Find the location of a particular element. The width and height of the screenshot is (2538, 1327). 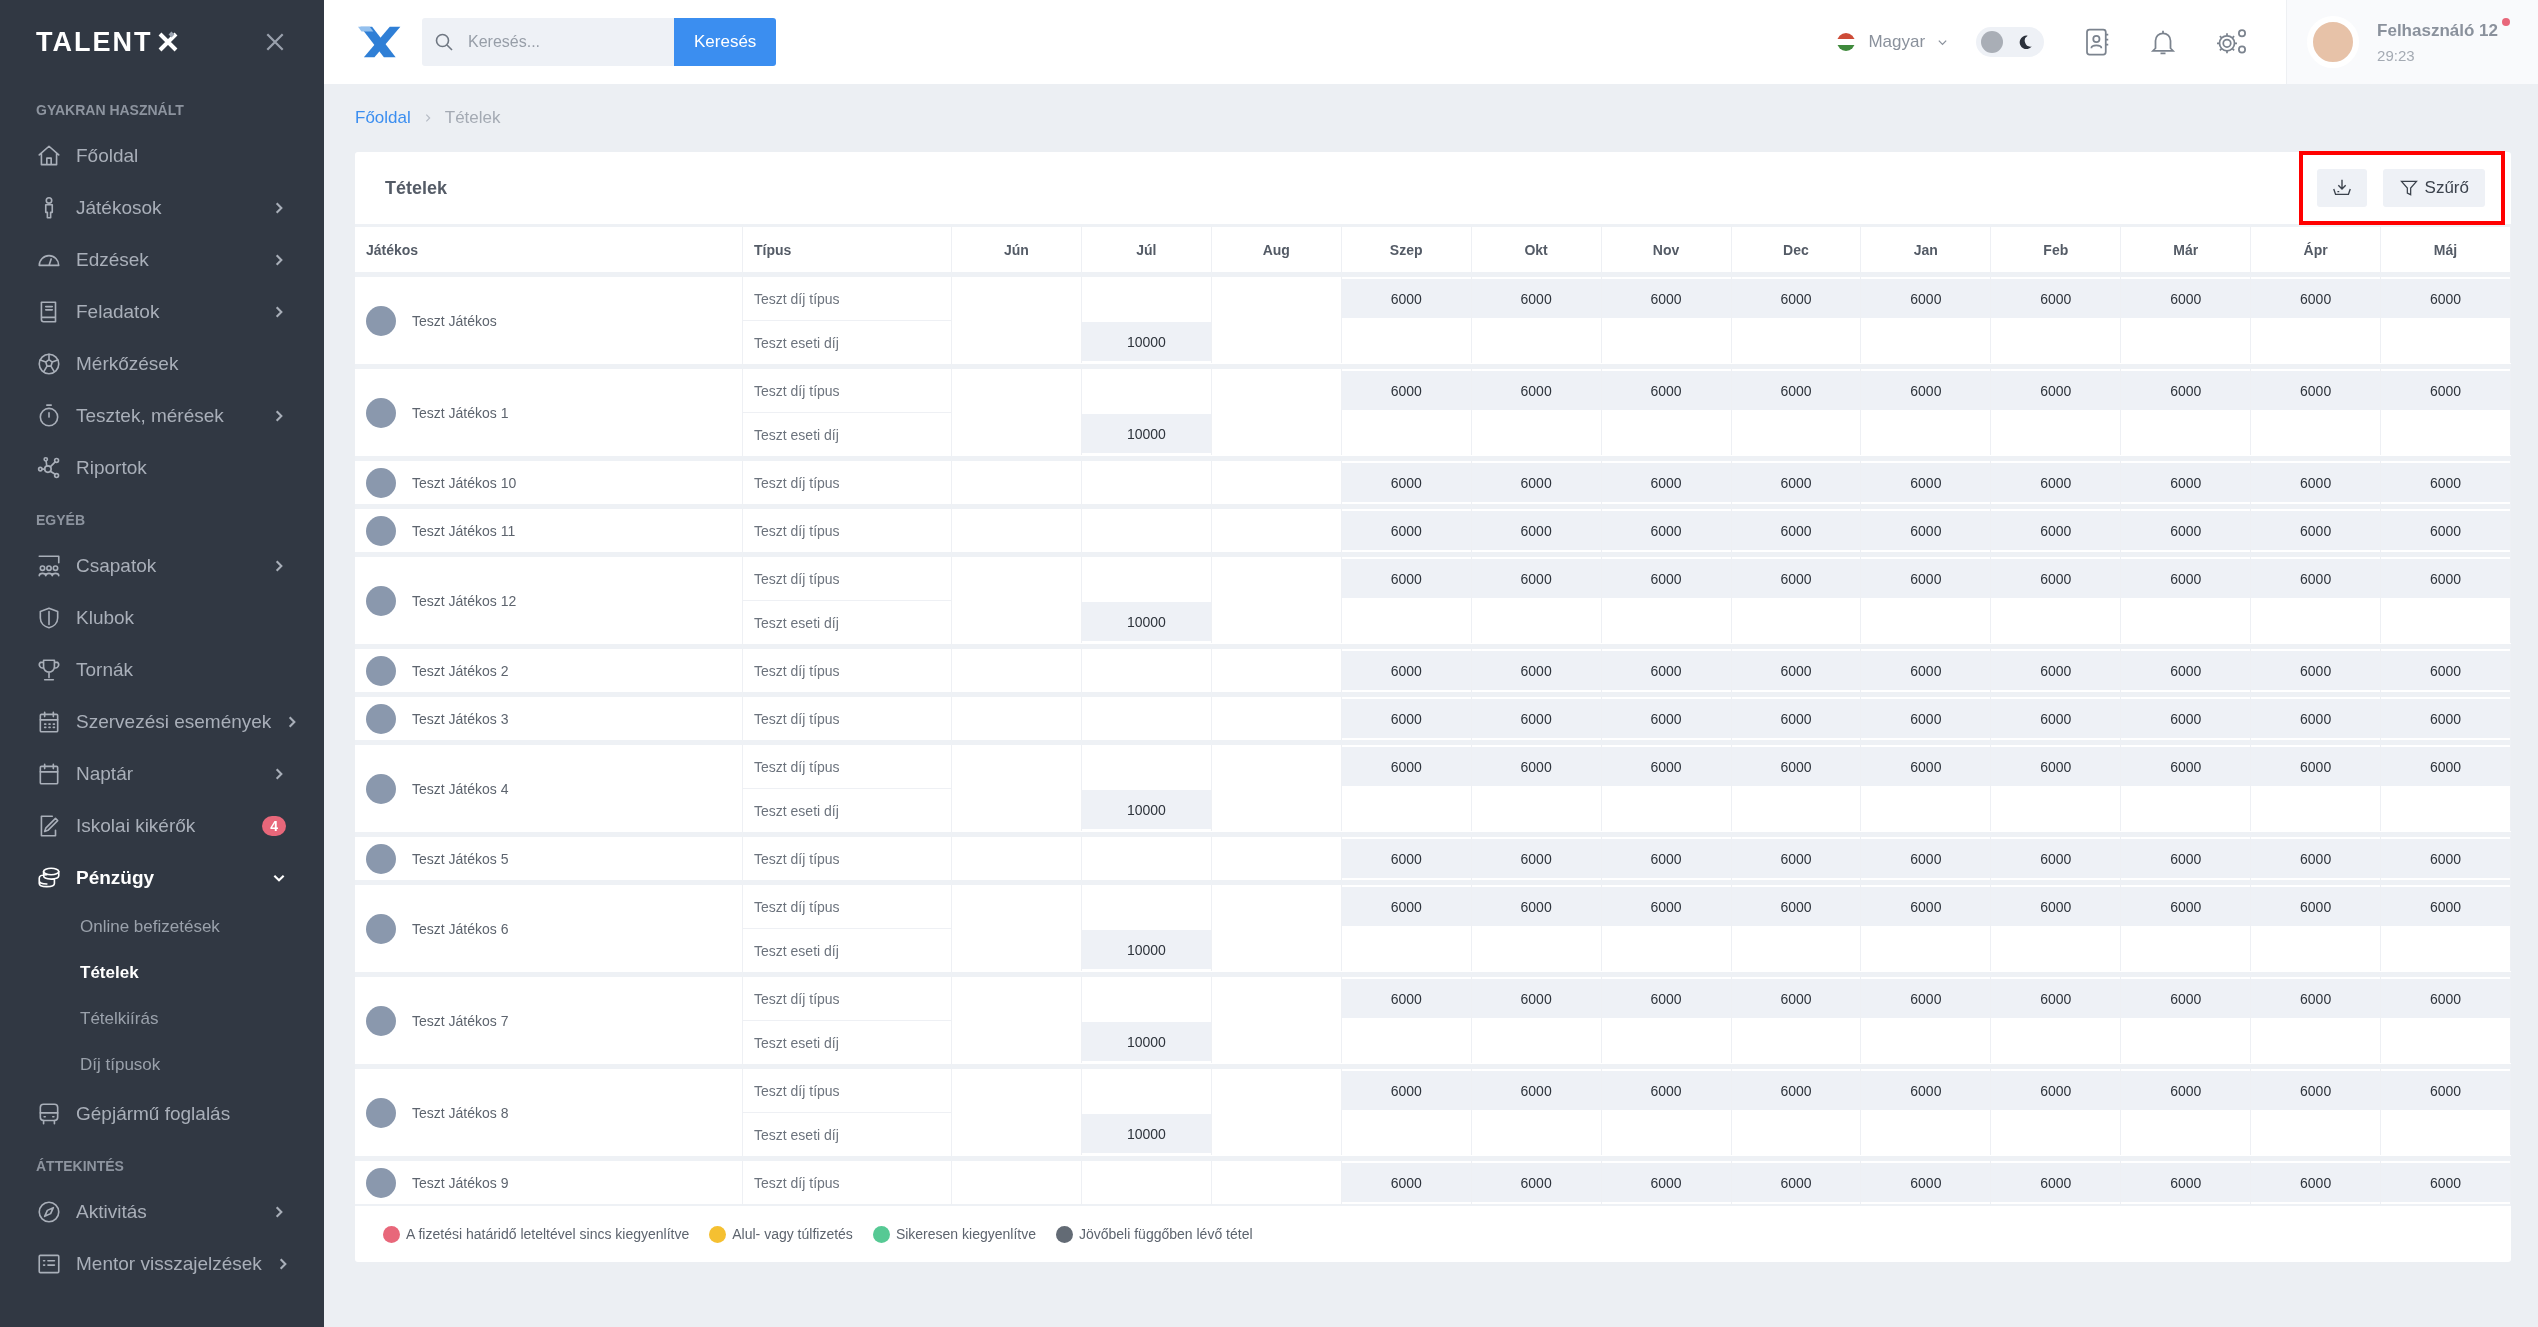

close-icon is located at coordinates (275, 42).